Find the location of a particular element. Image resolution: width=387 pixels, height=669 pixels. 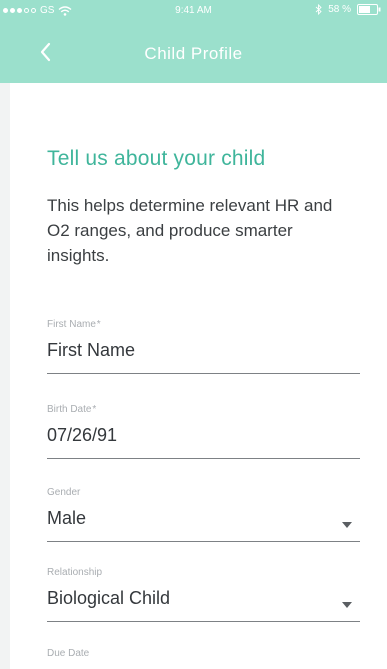

first-name-field: First Name * First Name is located at coordinates (203, 346).